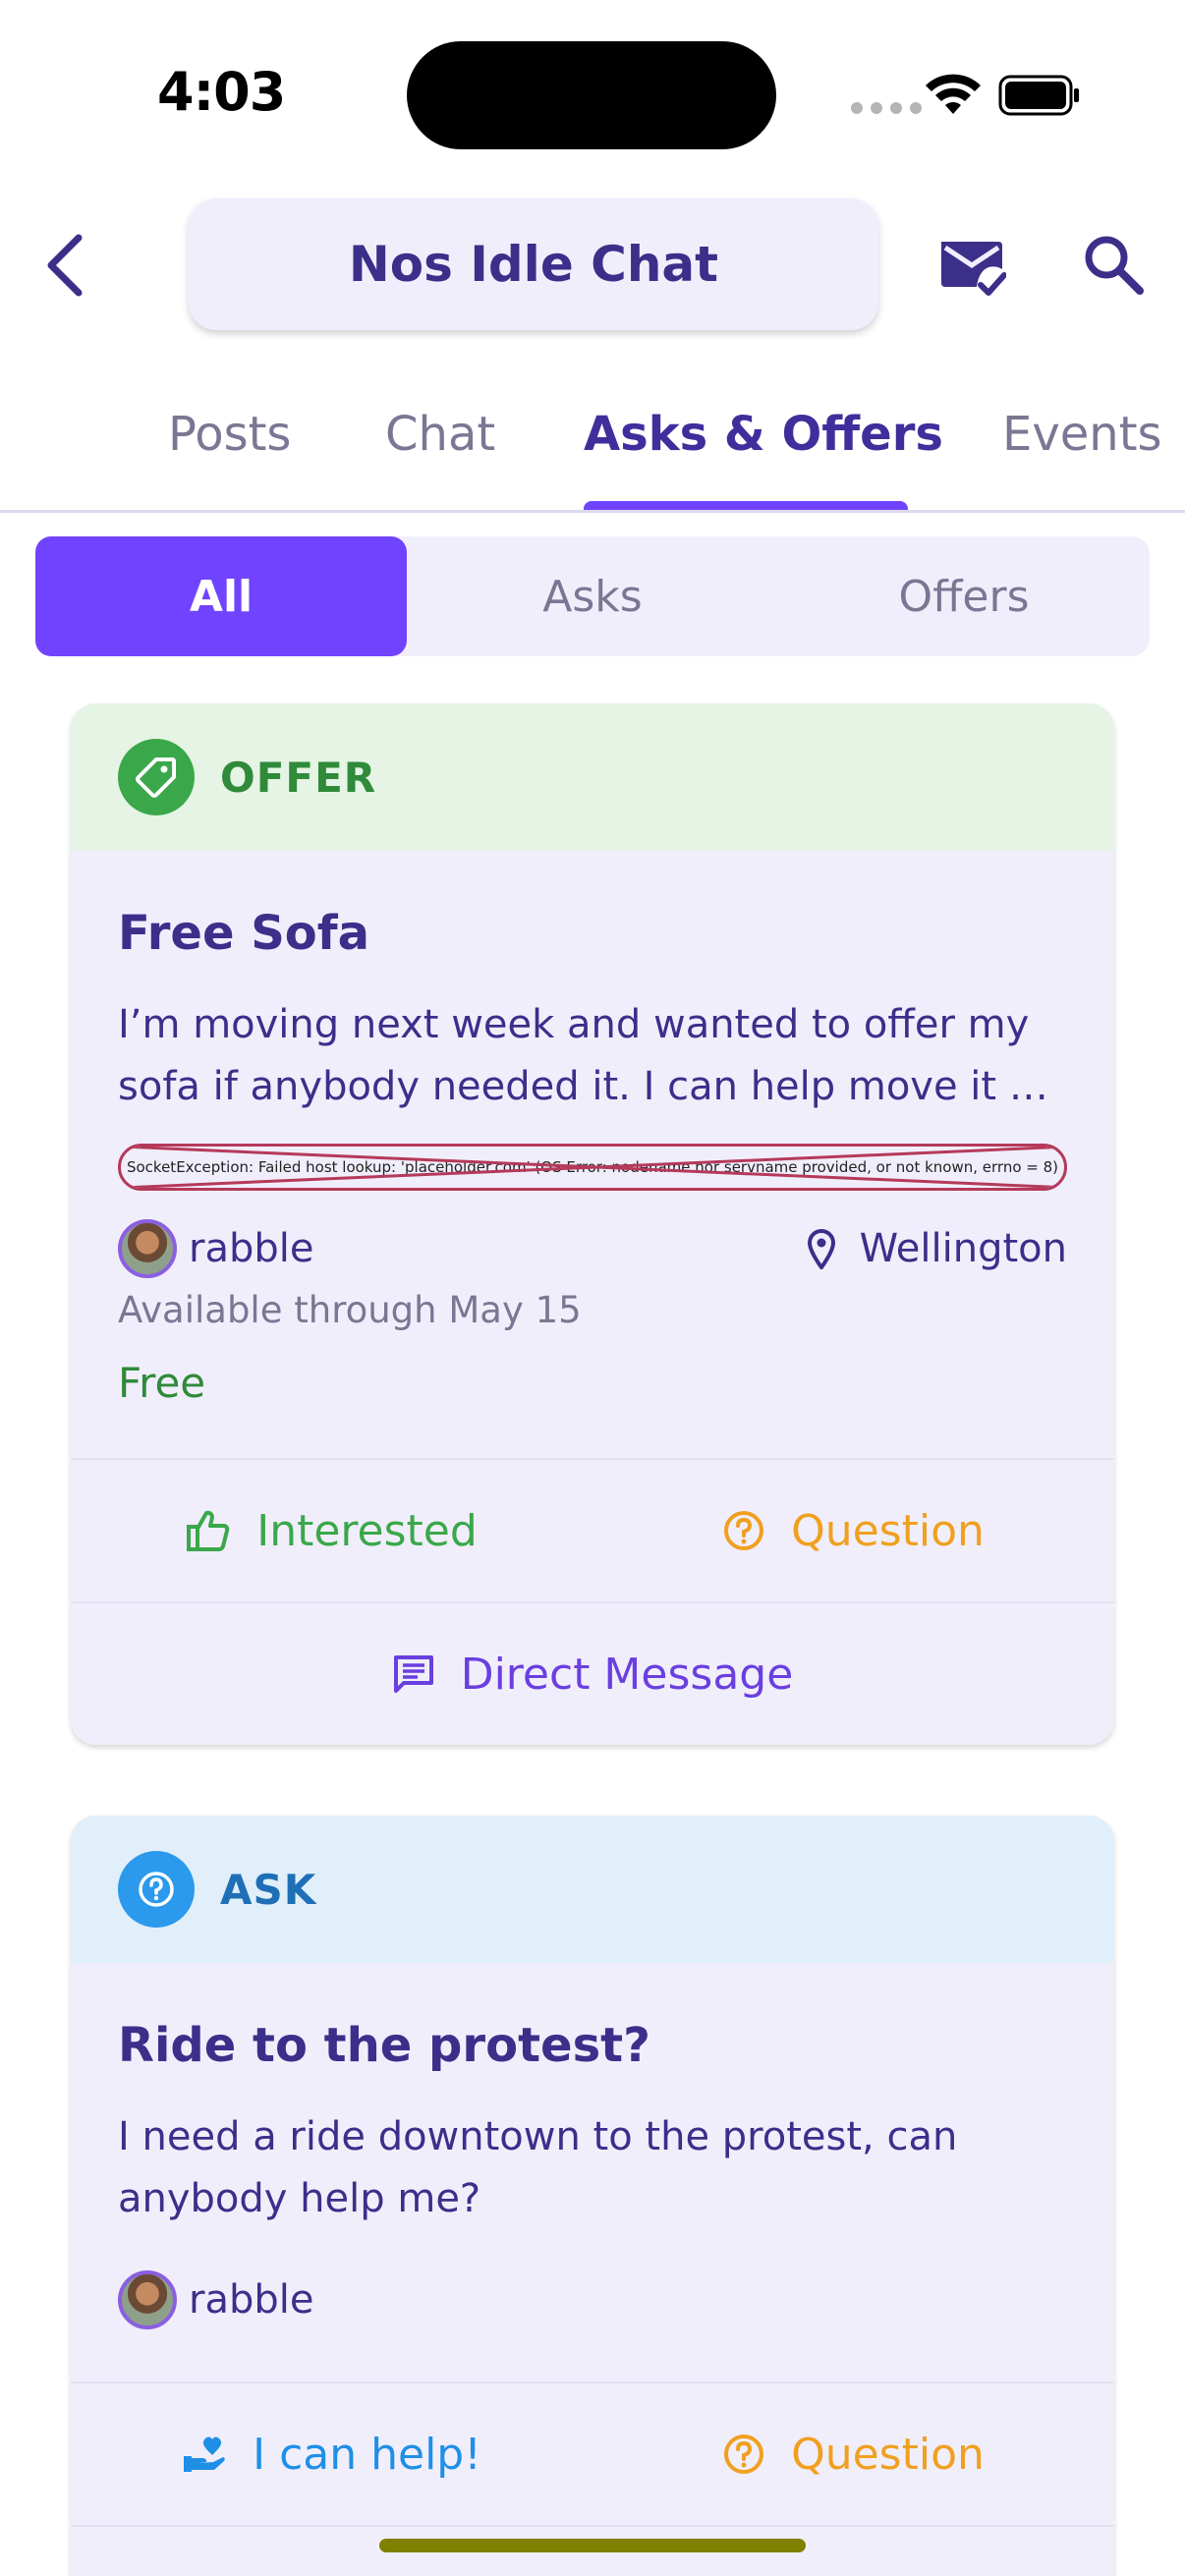 This screenshot has width=1185, height=2576. Describe the element at coordinates (230, 434) in the screenshot. I see `tab-posts: Posts` at that location.